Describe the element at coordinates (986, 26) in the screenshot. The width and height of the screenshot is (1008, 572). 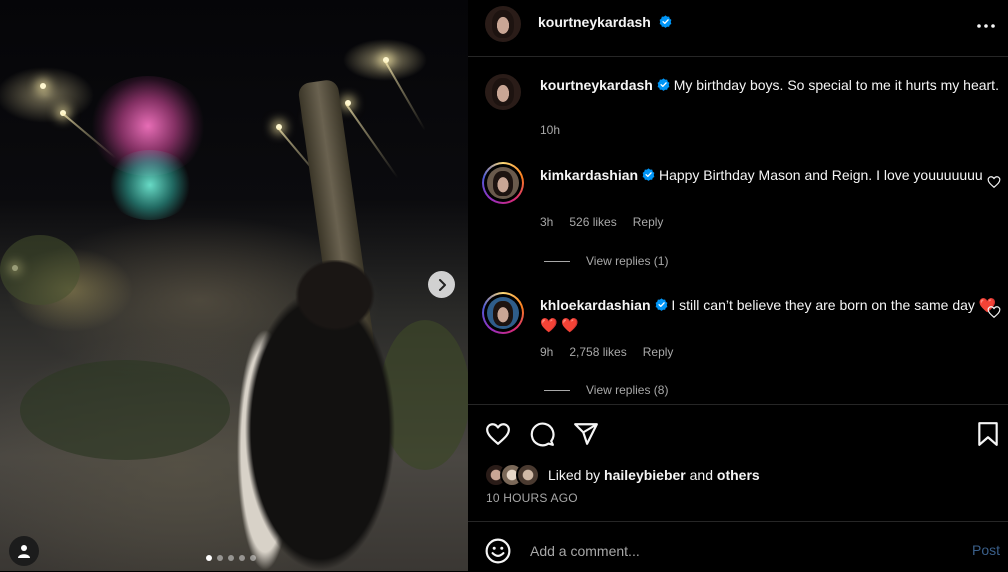
I see `more-horizontal-icon` at that location.